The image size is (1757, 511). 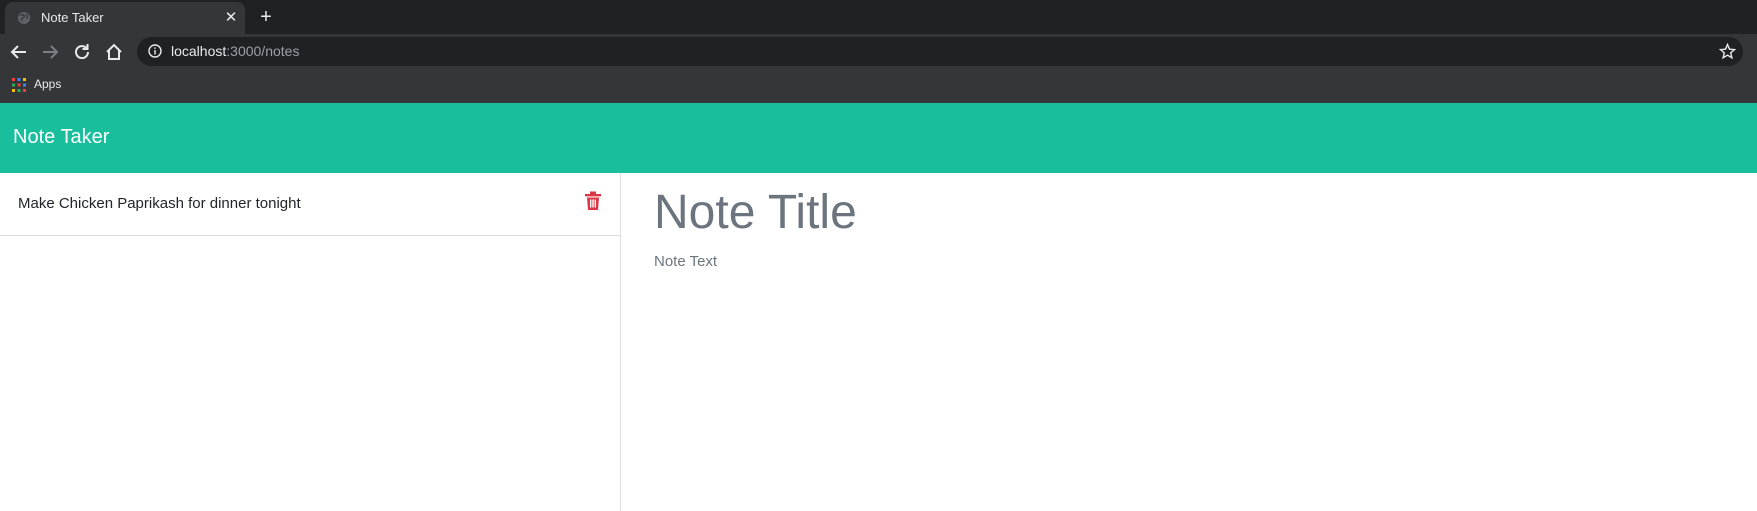 I want to click on back-arrow-icon, so click(x=19, y=52).